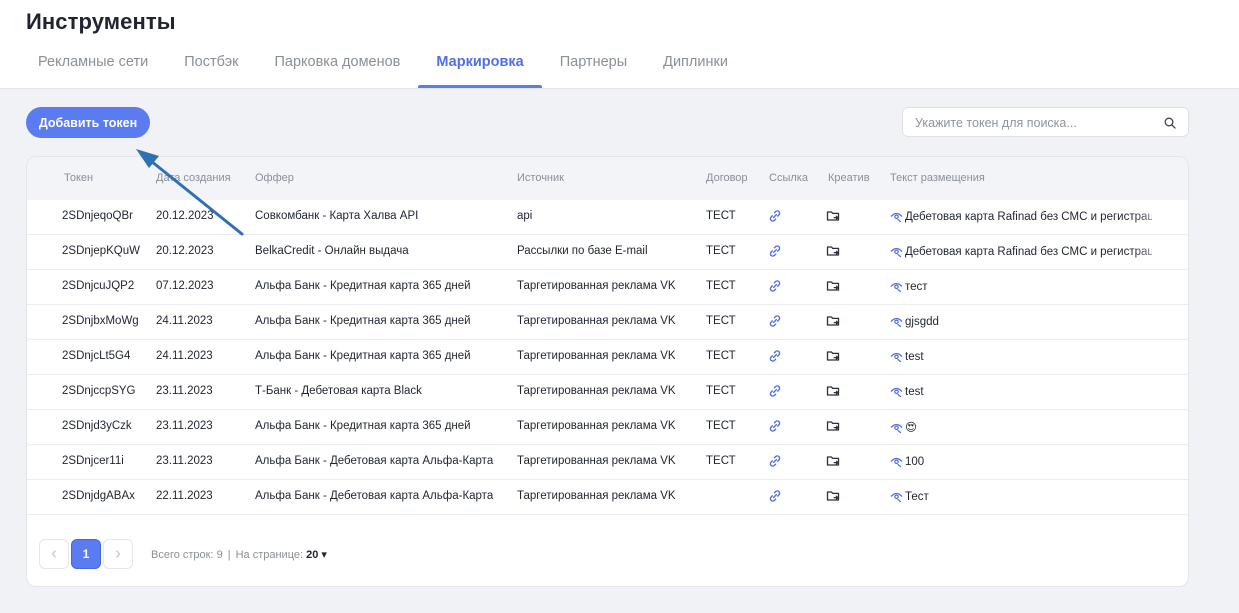  Describe the element at coordinates (86, 554) in the screenshot. I see `page-button-current: 1` at that location.